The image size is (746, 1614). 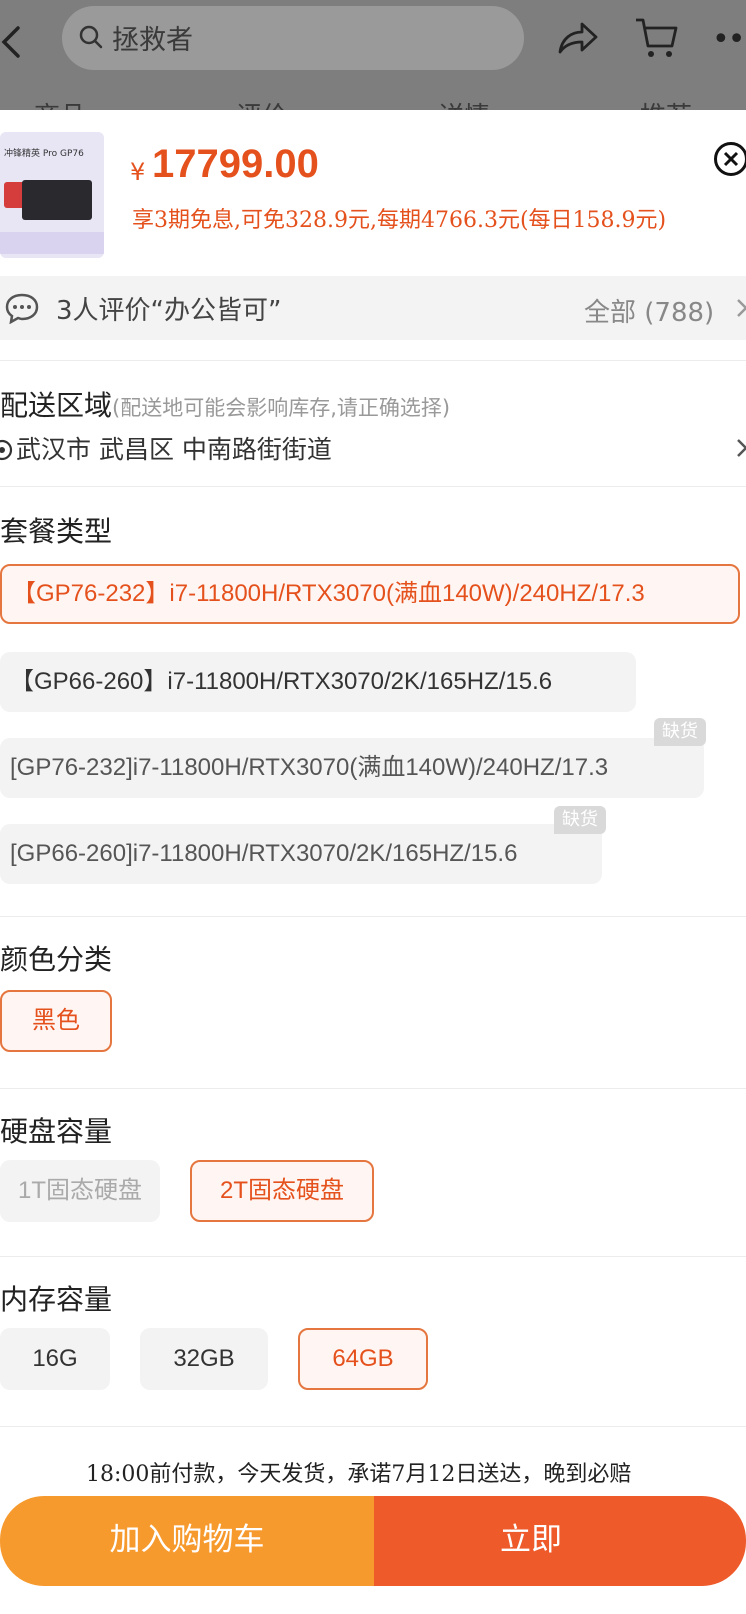 What do you see at coordinates (281, 408) in the screenshot?
I see `delivery-area-hint: (配送地可能会影响库存,请正确选择)` at bounding box center [281, 408].